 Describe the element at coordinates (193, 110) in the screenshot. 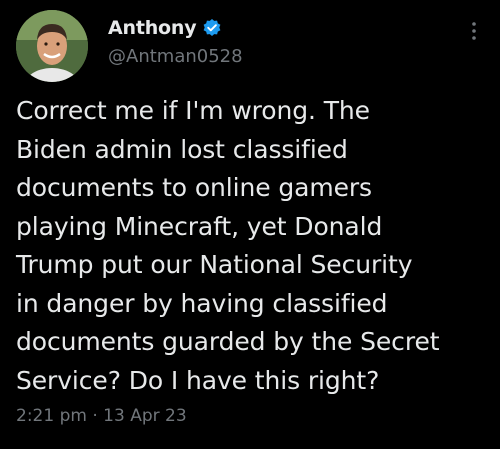

I see `tweet-text-line: Correct me if I'm wrong. The` at that location.